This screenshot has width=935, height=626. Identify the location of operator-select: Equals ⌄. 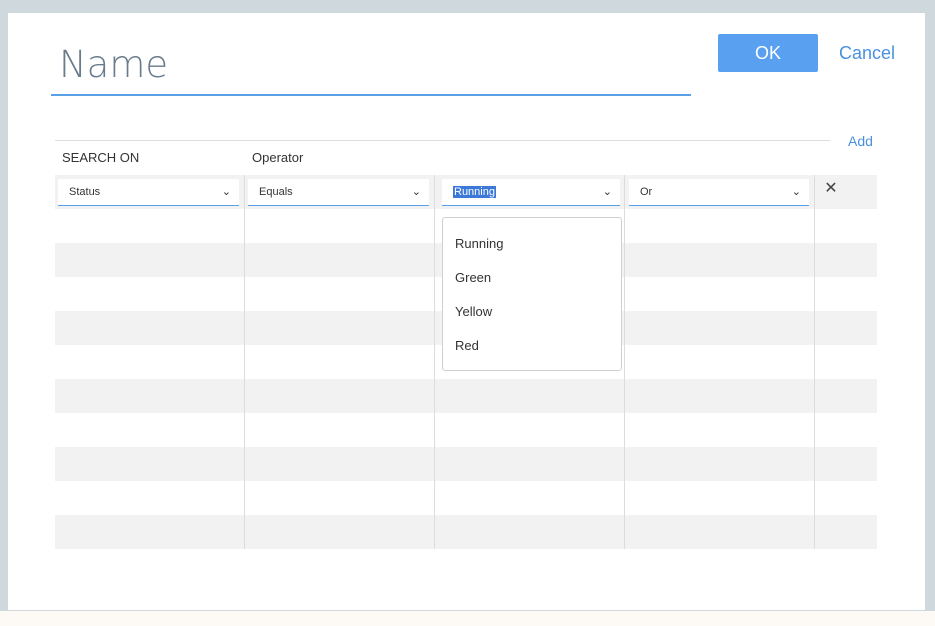
(338, 192).